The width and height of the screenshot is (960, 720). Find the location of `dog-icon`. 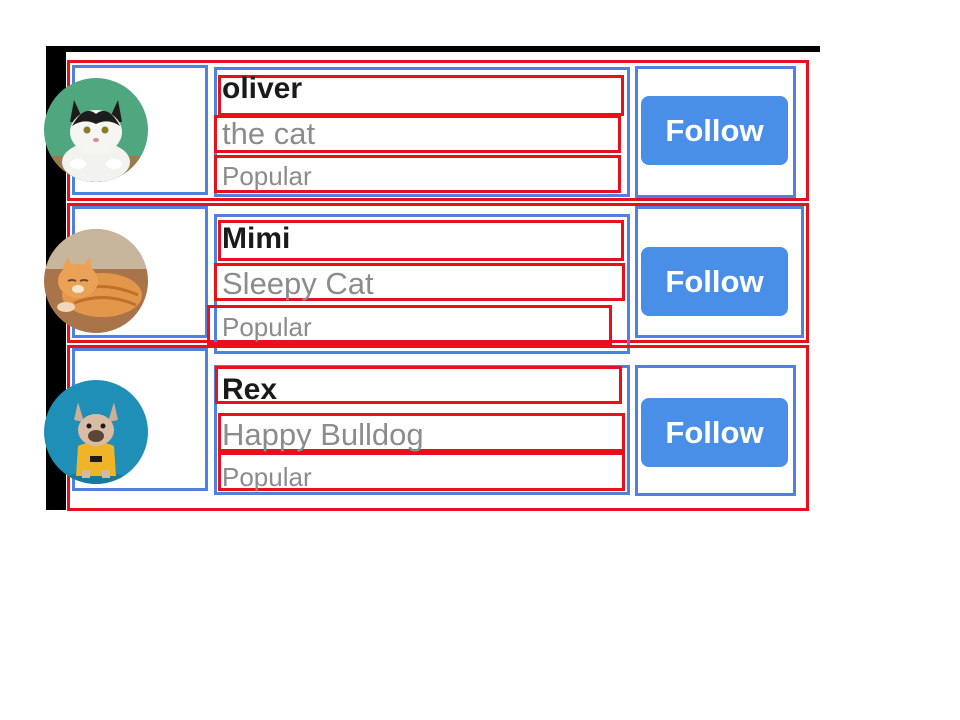

dog-icon is located at coordinates (96, 432).